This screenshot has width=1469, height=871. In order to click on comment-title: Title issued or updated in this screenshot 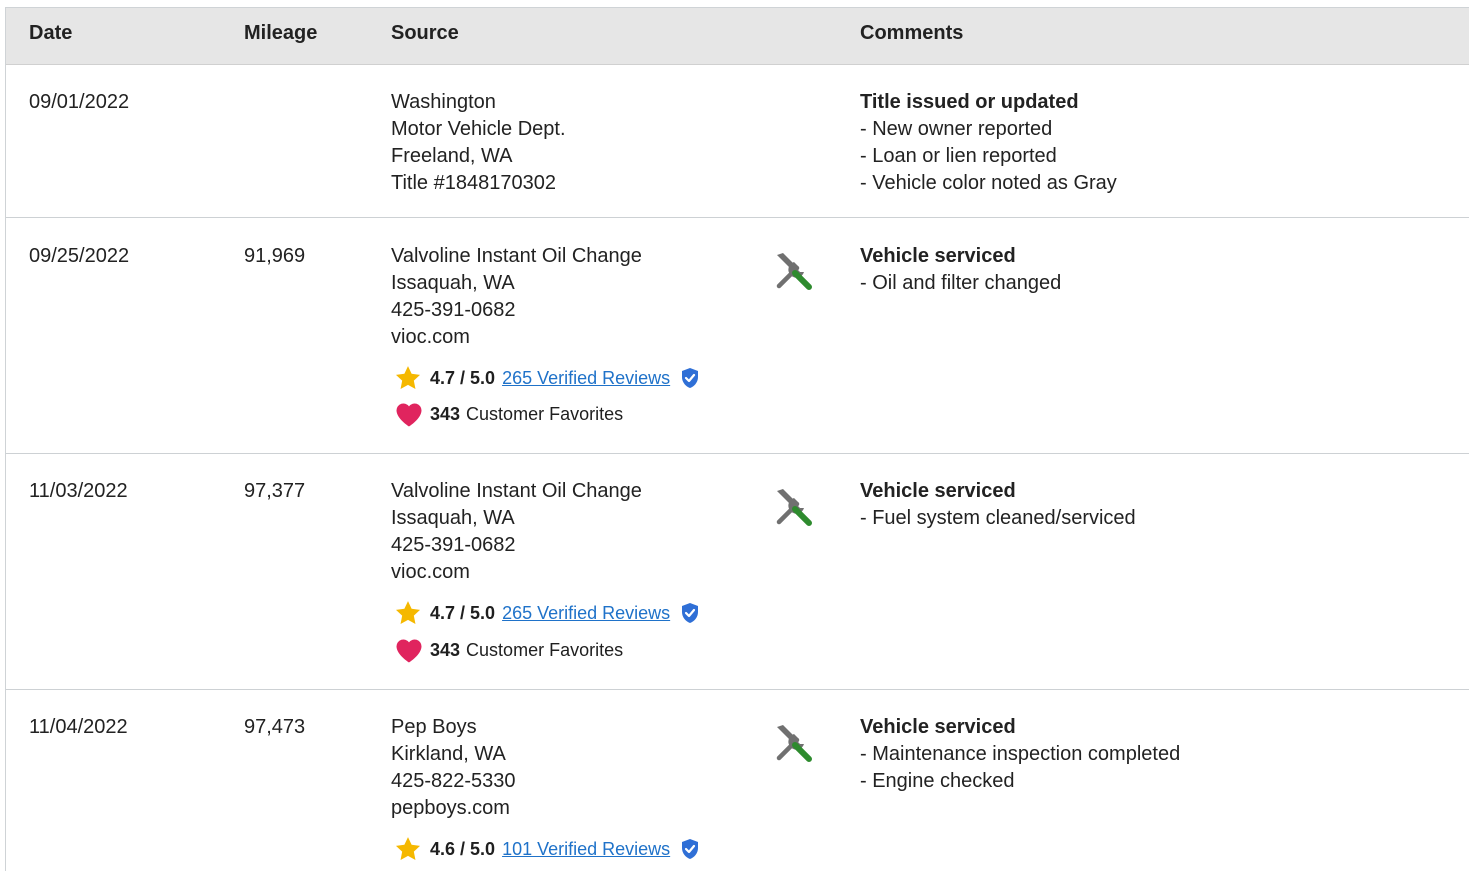, I will do `click(969, 102)`.